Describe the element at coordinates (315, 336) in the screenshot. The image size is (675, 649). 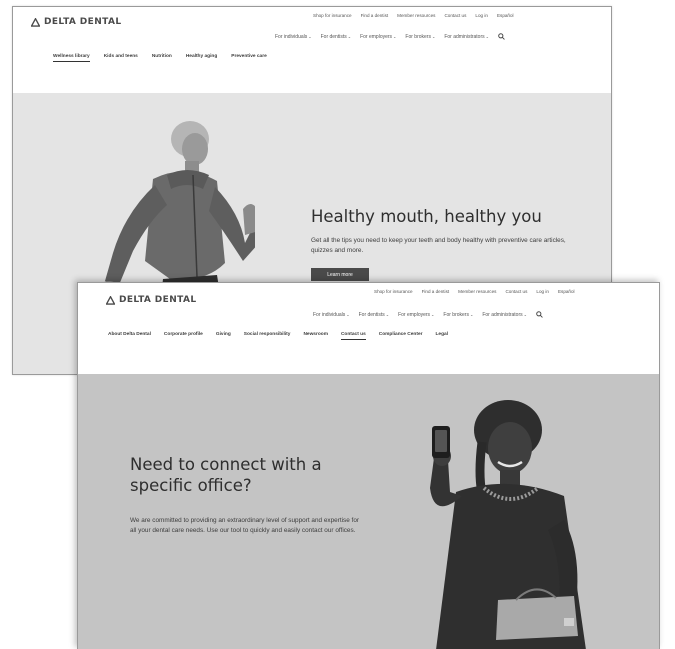
I see `tab-newsroom: Newsroom` at that location.